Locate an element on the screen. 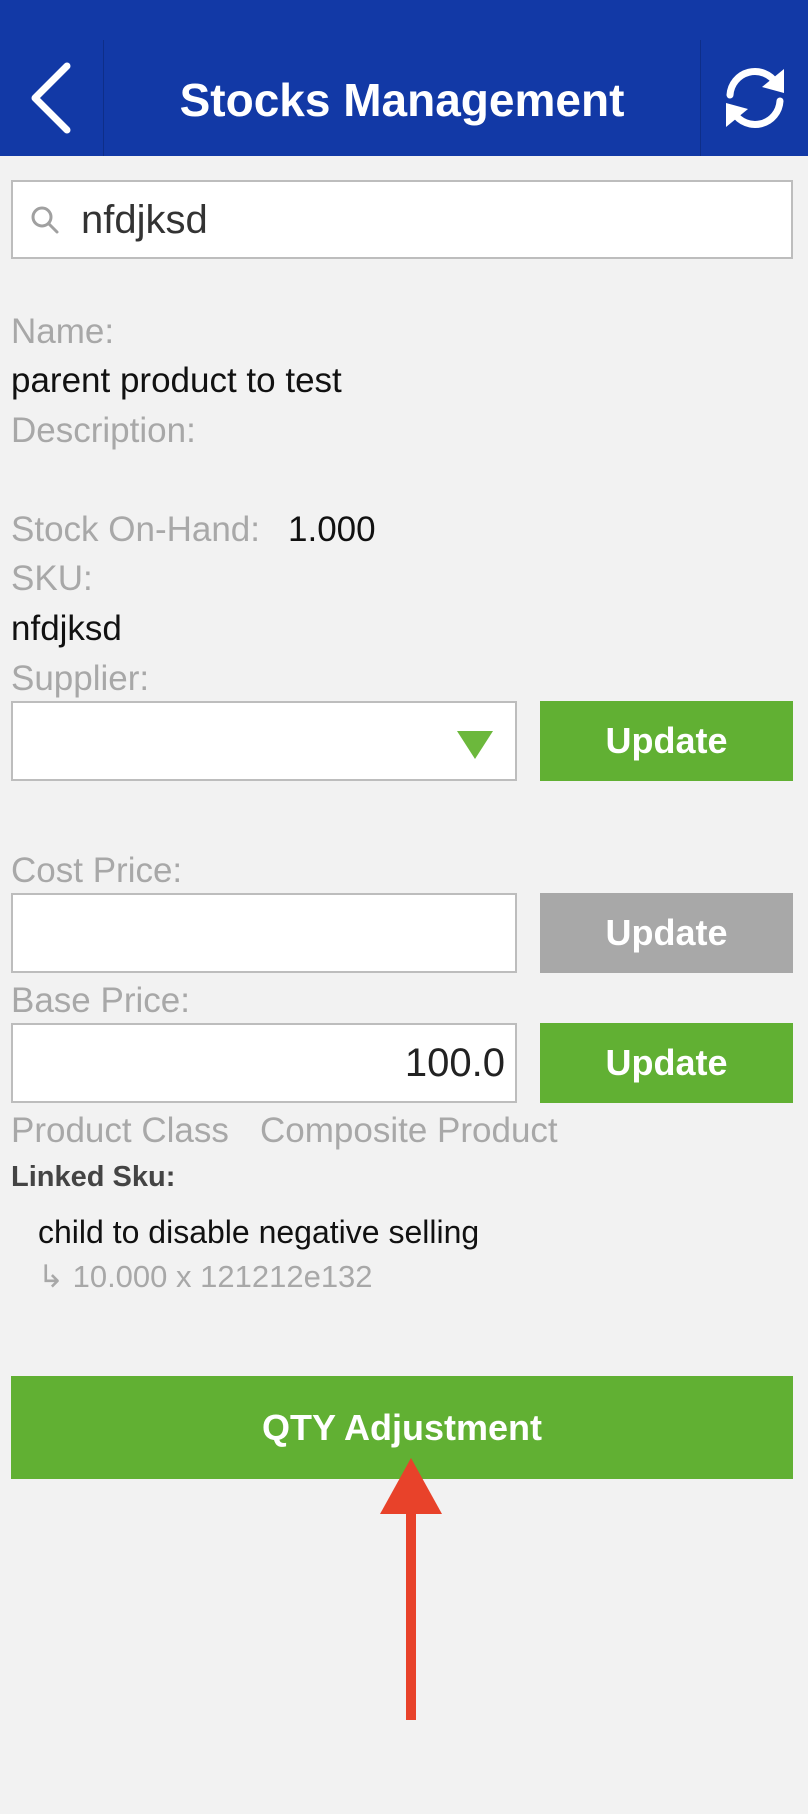  linked-sku-name: child to disable negative selling is located at coordinates (259, 1232).